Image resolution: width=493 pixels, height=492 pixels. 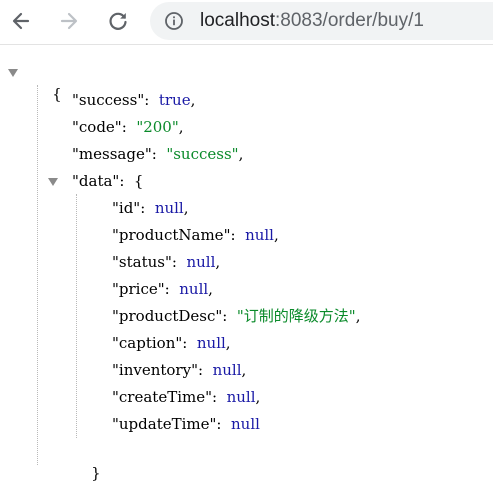 What do you see at coordinates (158, 370) in the screenshot?
I see `json-key: "inventory":` at bounding box center [158, 370].